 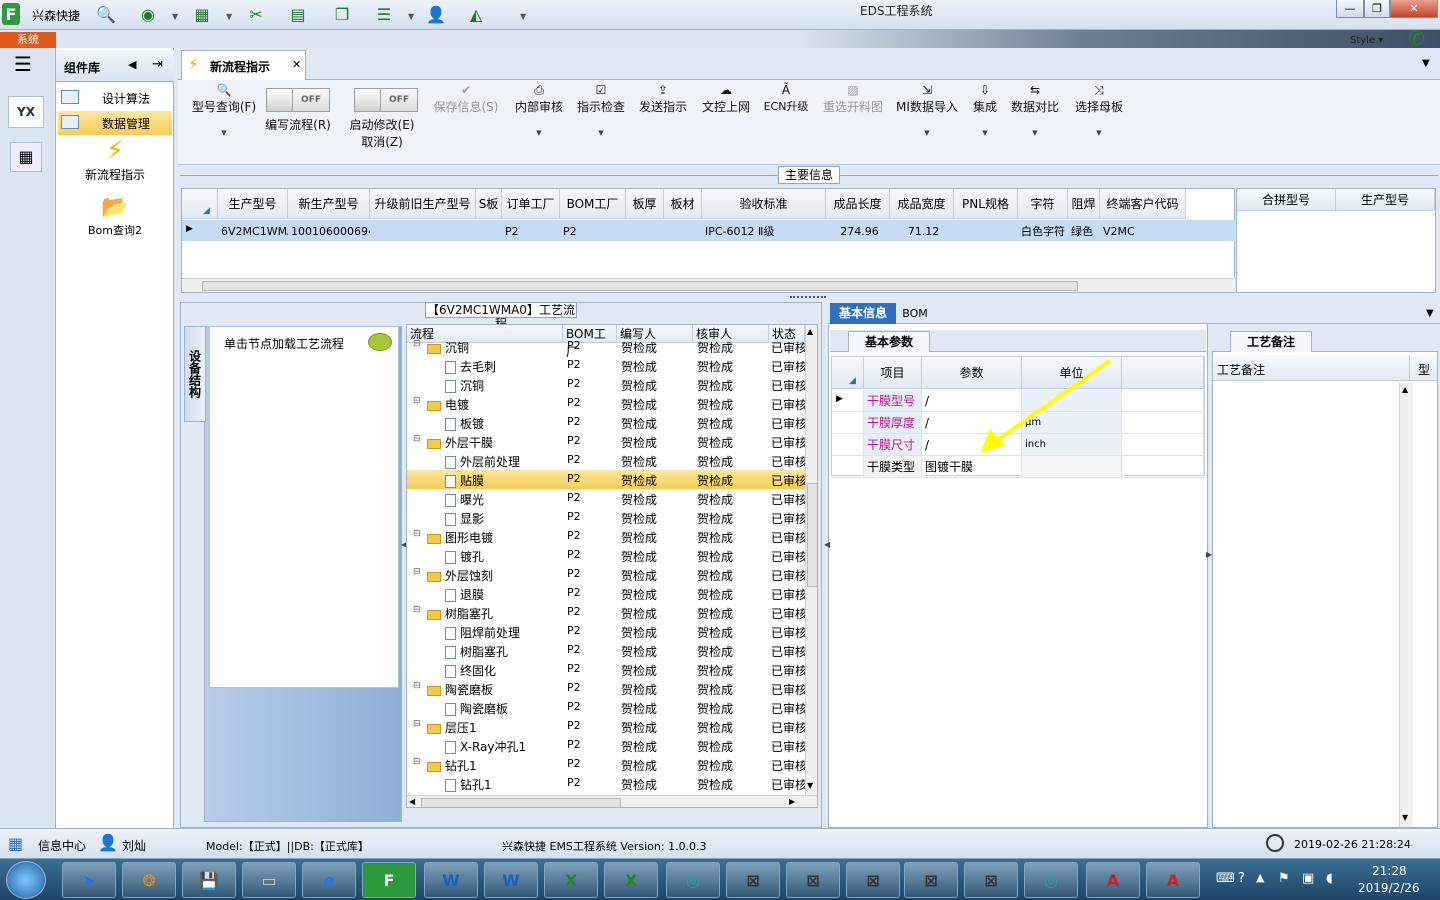 What do you see at coordinates (453, 575) in the screenshot?
I see `tree-node: ⊟ 外层蚀刻` at bounding box center [453, 575].